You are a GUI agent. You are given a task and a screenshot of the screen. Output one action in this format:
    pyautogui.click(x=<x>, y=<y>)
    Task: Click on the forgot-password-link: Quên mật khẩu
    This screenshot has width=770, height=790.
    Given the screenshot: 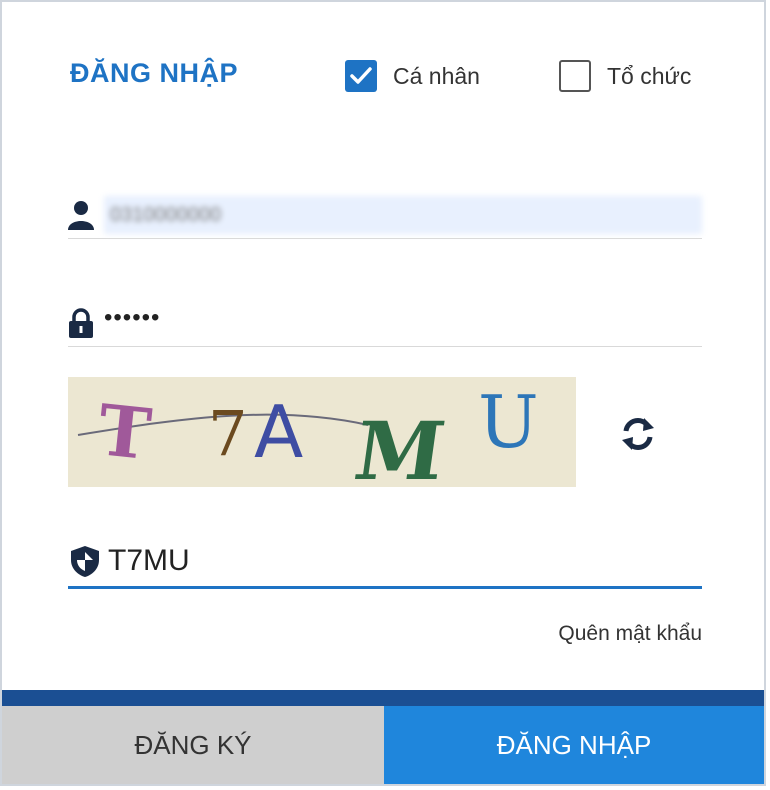 What is the action you would take?
    pyautogui.click(x=630, y=634)
    